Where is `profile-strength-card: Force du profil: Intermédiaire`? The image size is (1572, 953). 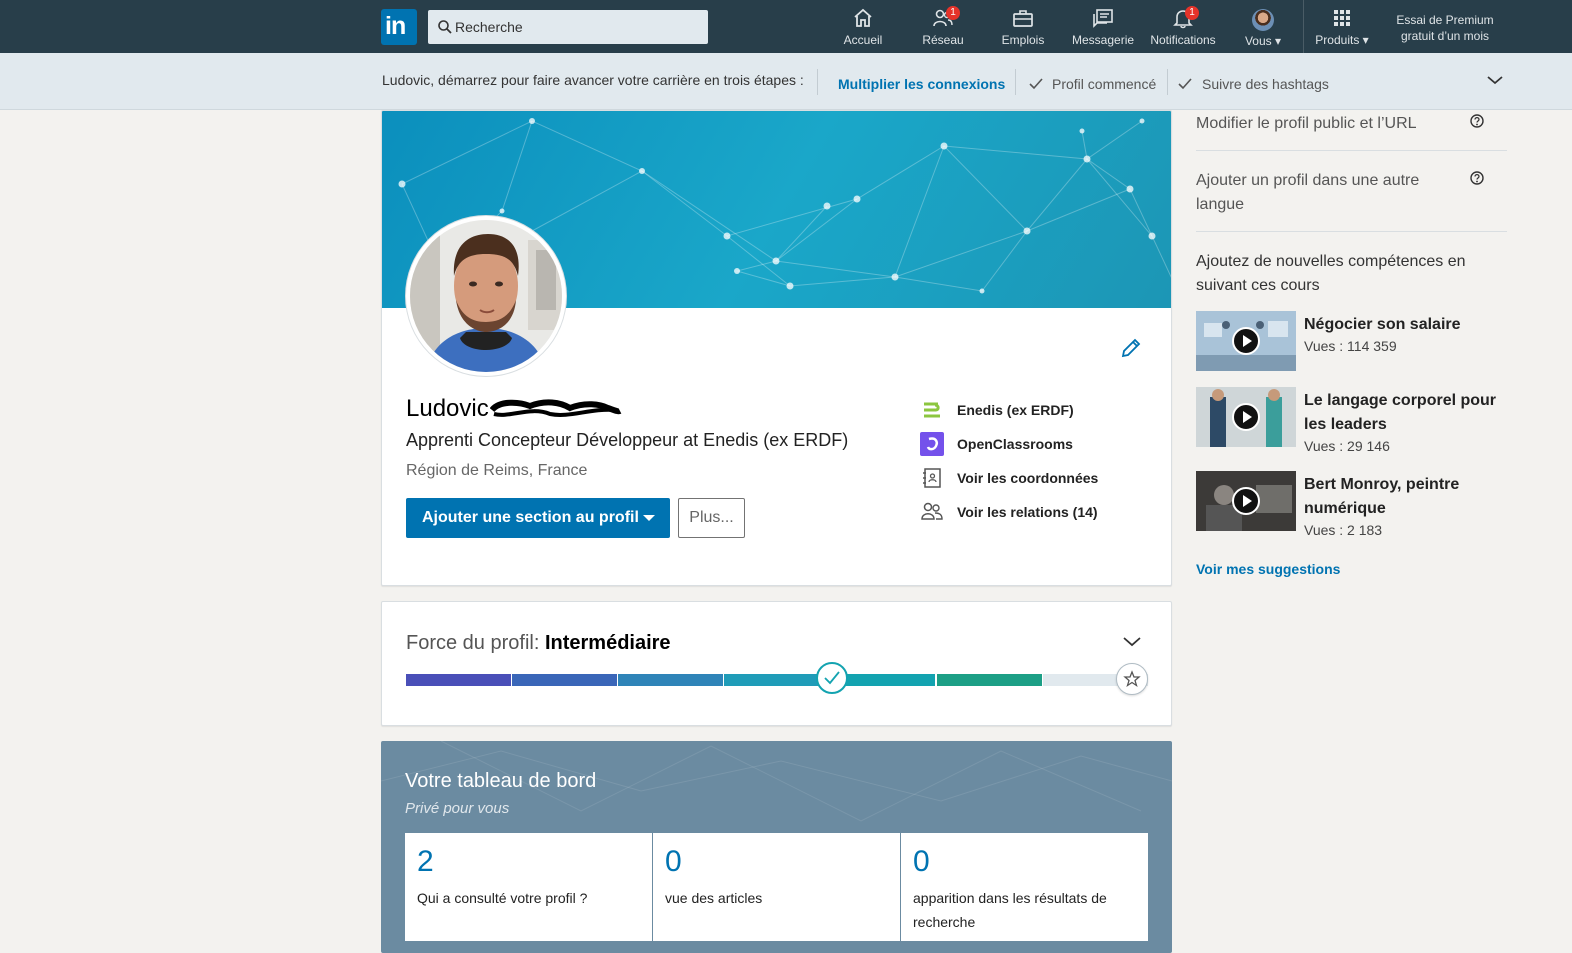 profile-strength-card: Force du profil: Intermédiaire is located at coordinates (776, 663).